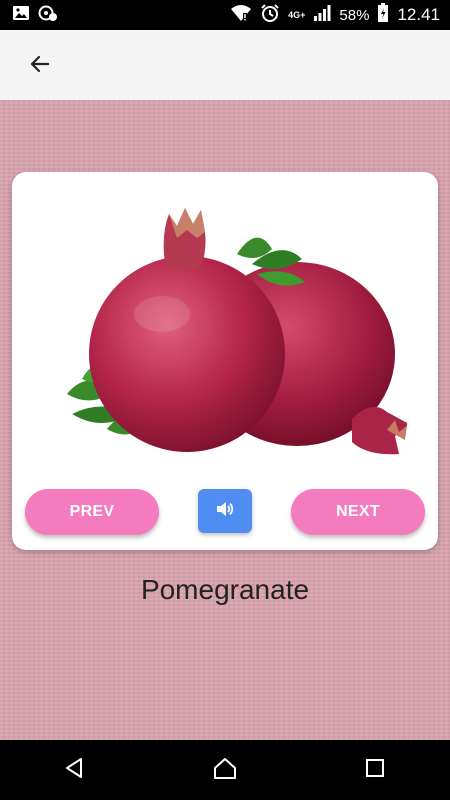 This screenshot has height=800, width=450. I want to click on image-icon, so click(21, 15).